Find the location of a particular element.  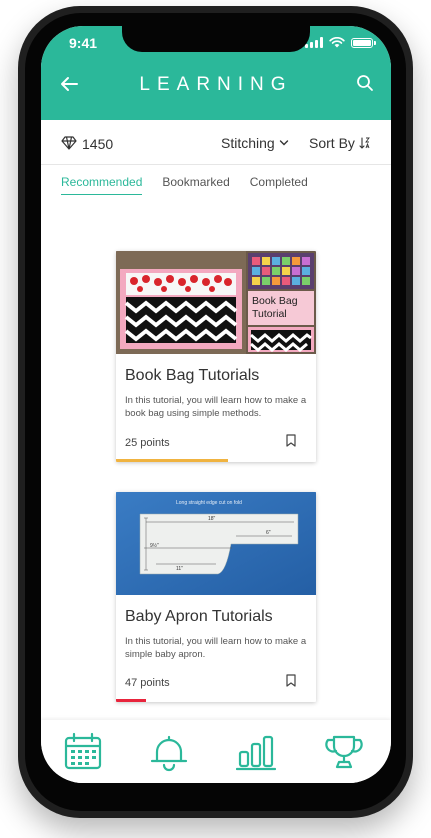

sort-button: Sort By is located at coordinates (340, 143).